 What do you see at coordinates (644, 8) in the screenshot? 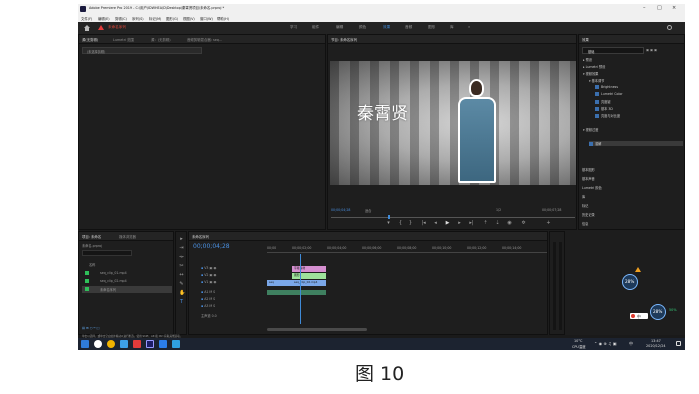
I see `minimize-button: –` at bounding box center [644, 8].